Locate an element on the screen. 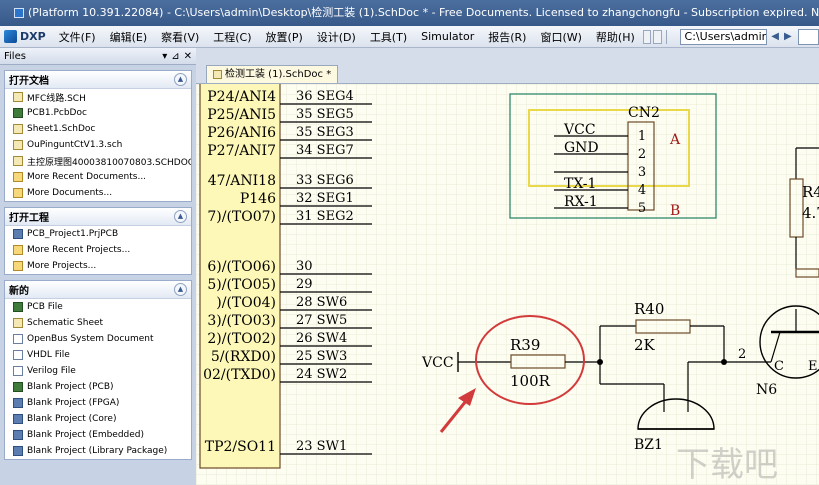 The width and height of the screenshot is (819, 485). list-item: MFC线路.SCH is located at coordinates (98, 97).